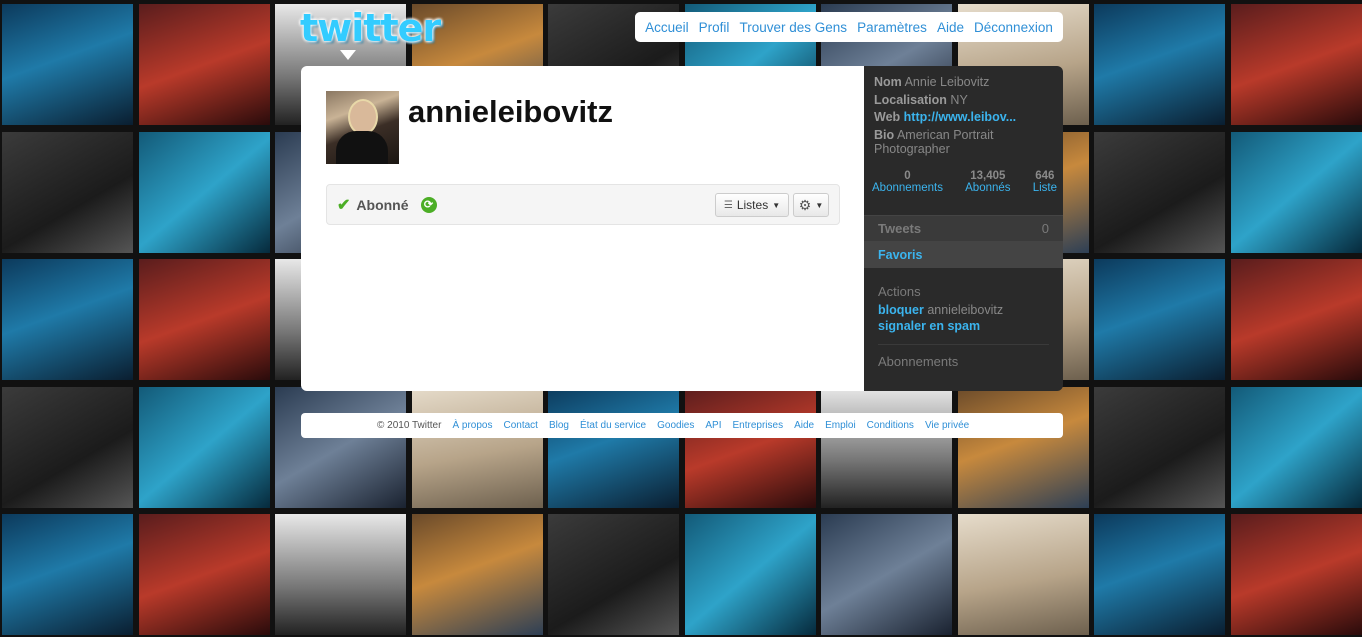  I want to click on name-value: Annie Leibovitz, so click(947, 82).